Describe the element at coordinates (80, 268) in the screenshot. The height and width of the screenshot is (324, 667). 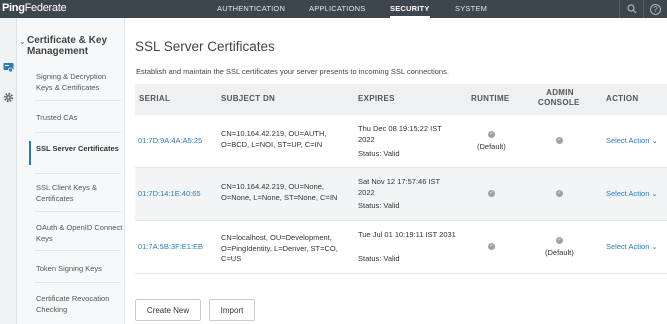
I see `sidebar-item-token-signing: Token Signing Keys` at that location.